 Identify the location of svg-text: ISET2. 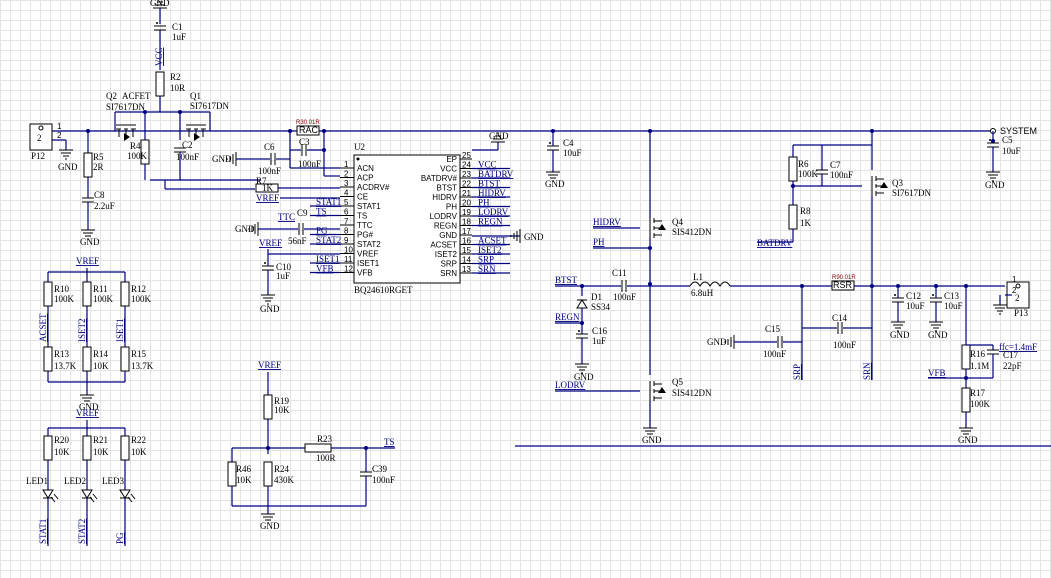
(82, 331).